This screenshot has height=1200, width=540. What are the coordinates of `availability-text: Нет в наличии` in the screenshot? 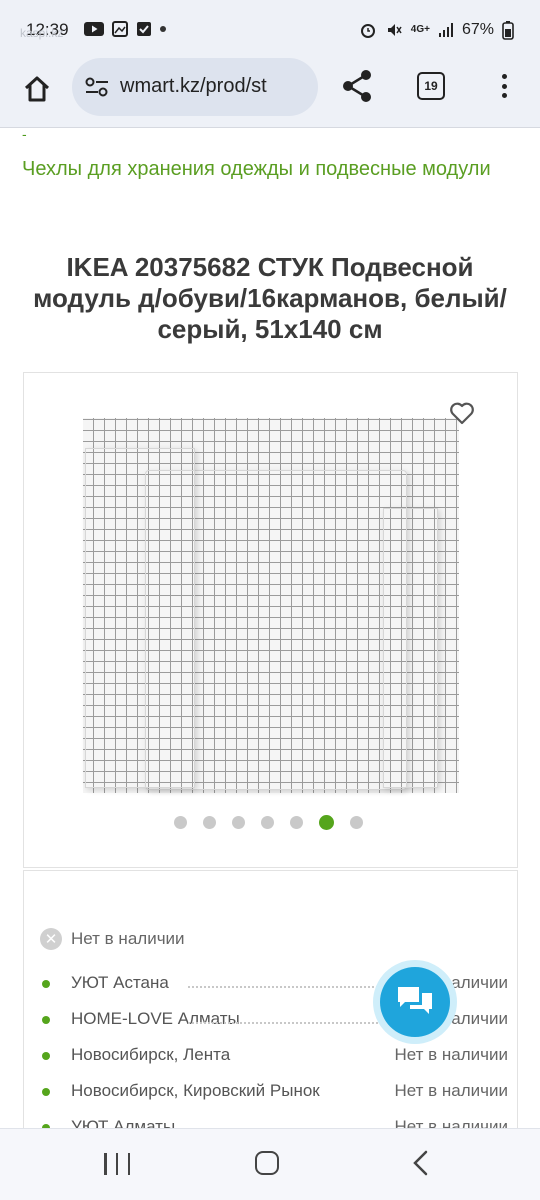 It's located at (128, 938).